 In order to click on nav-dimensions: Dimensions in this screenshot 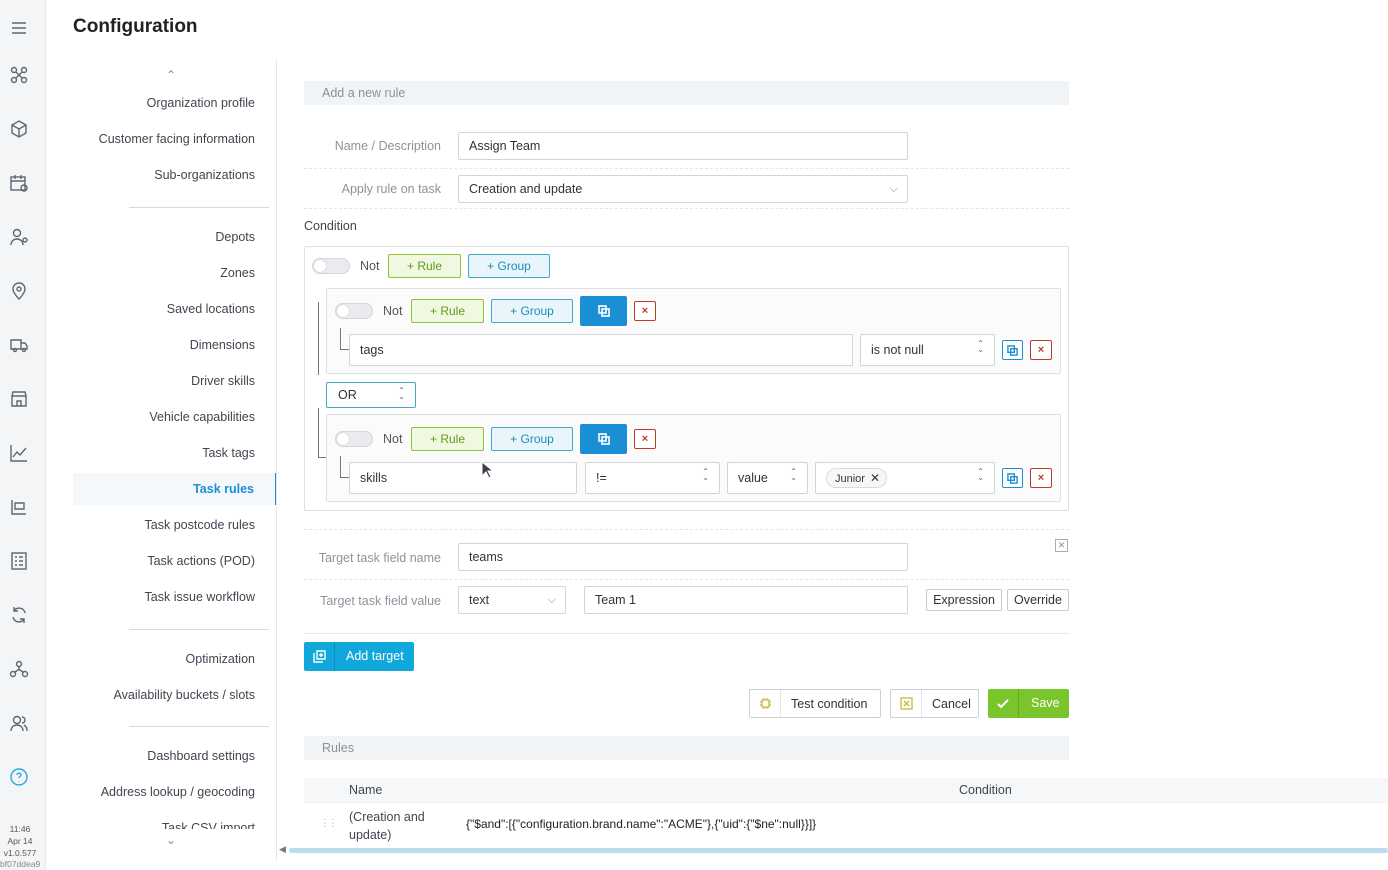, I will do `click(222, 345)`.